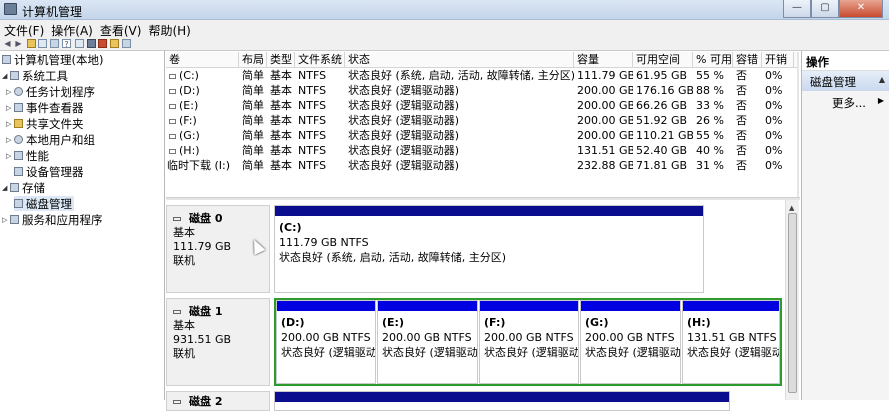  What do you see at coordinates (18, 123) in the screenshot?
I see `shared-folder-icon` at bounding box center [18, 123].